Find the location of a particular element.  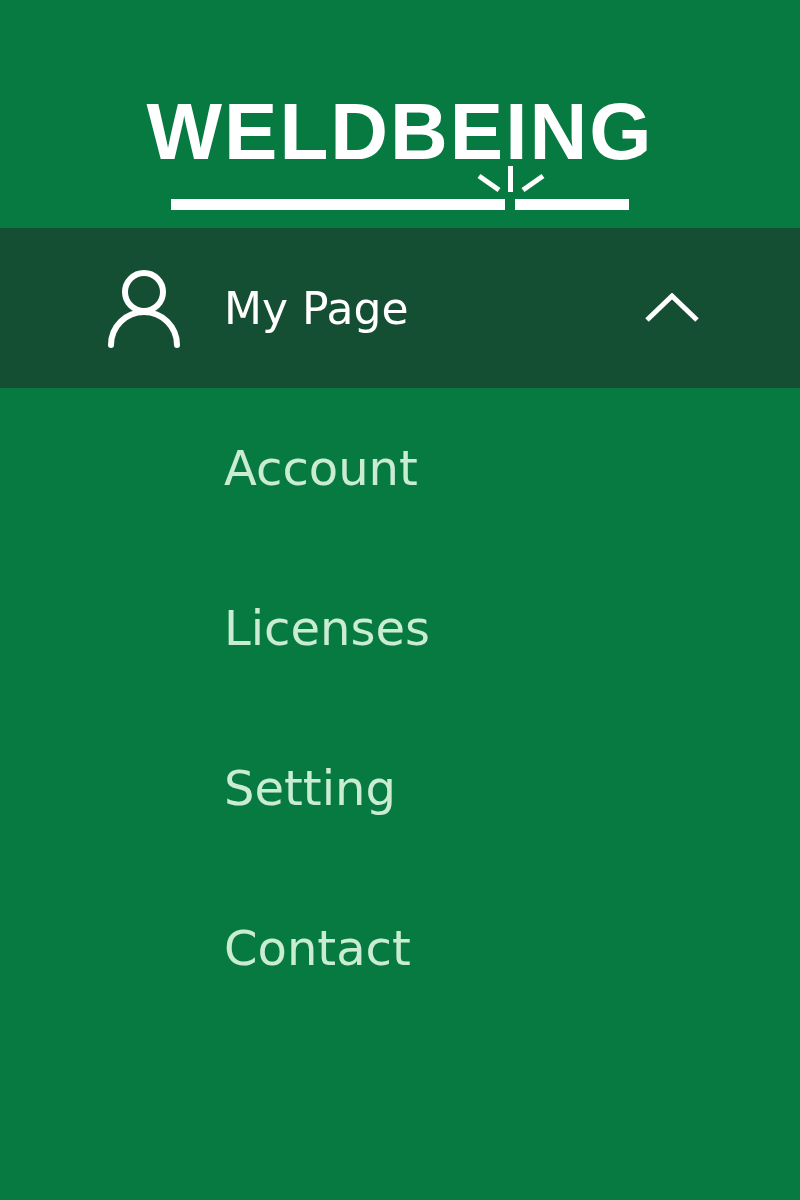

user-icon is located at coordinates (144, 308).